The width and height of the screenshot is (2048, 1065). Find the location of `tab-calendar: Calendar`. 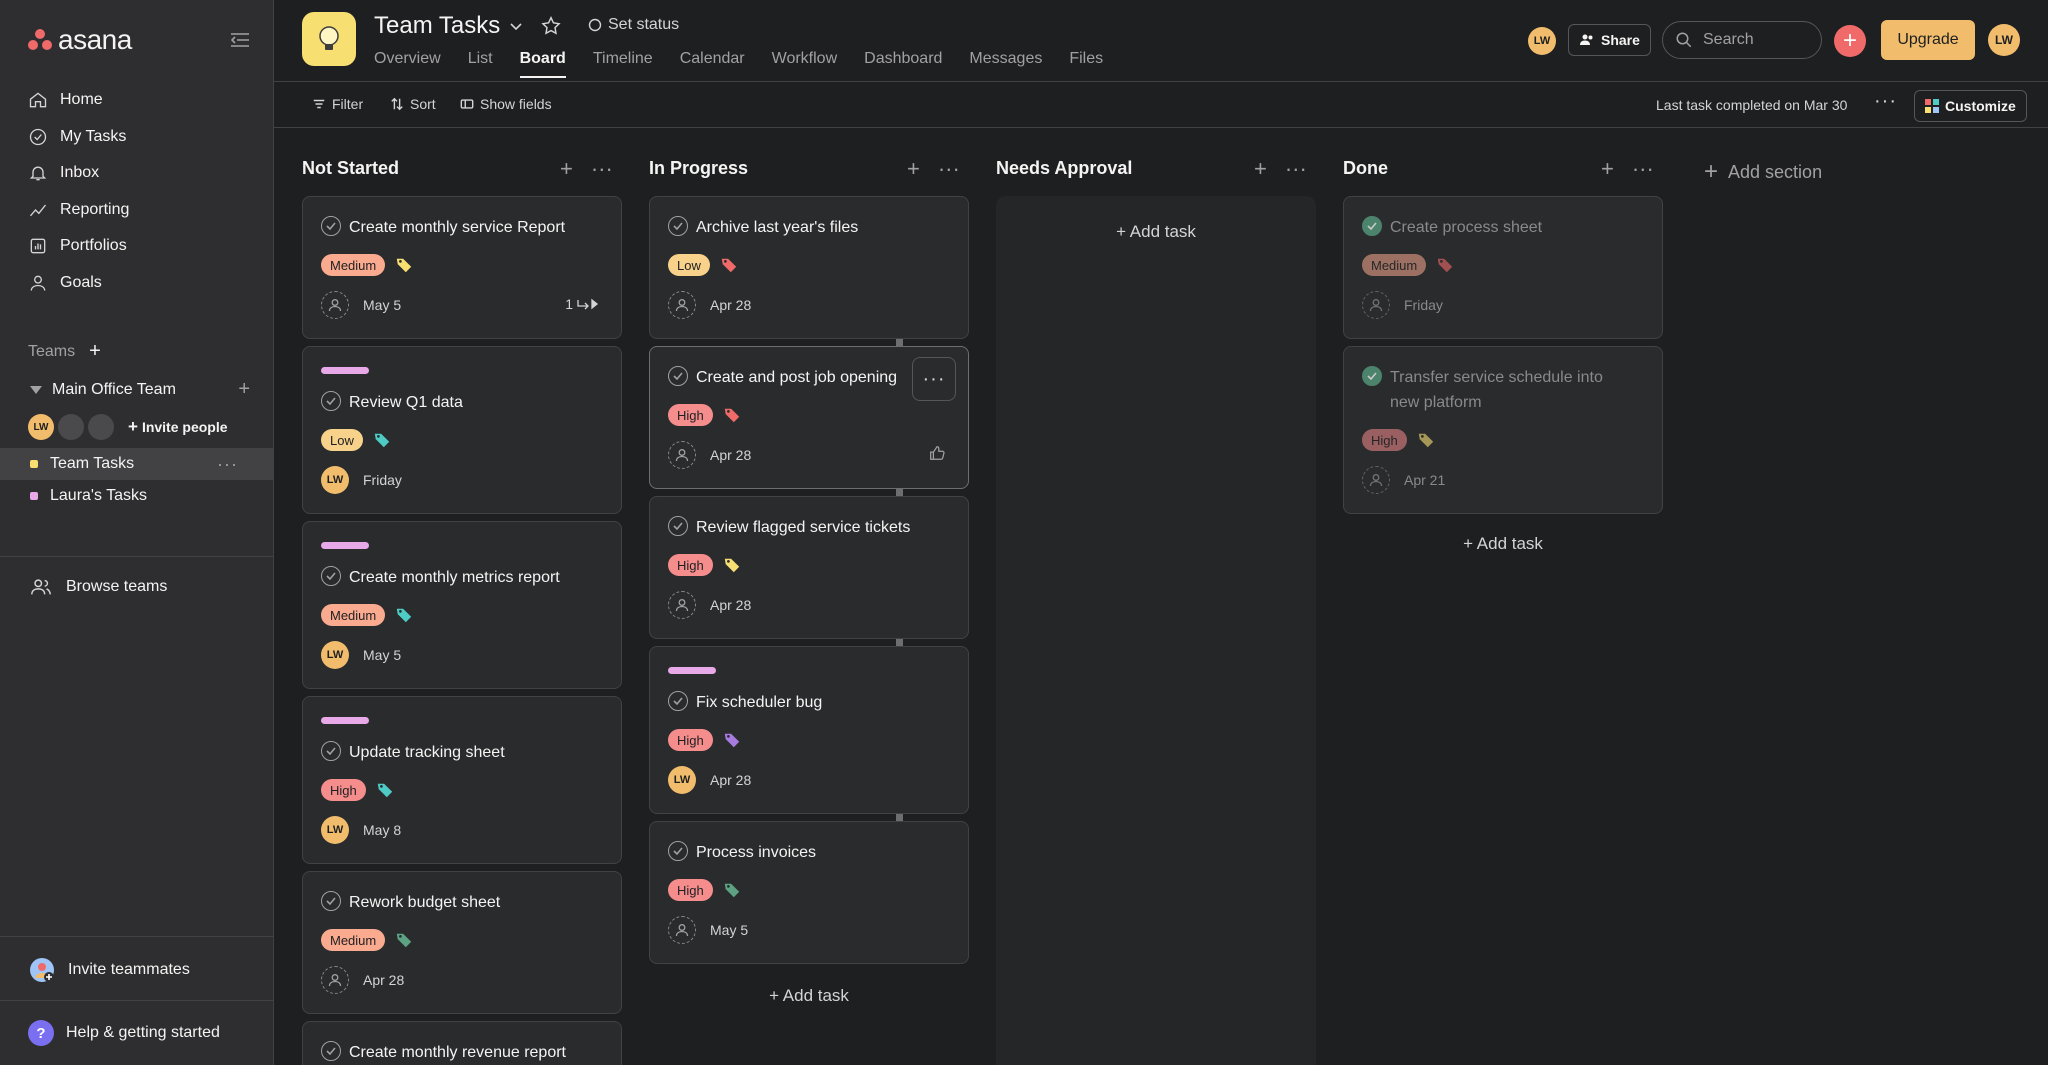

tab-calendar: Calendar is located at coordinates (712, 63).